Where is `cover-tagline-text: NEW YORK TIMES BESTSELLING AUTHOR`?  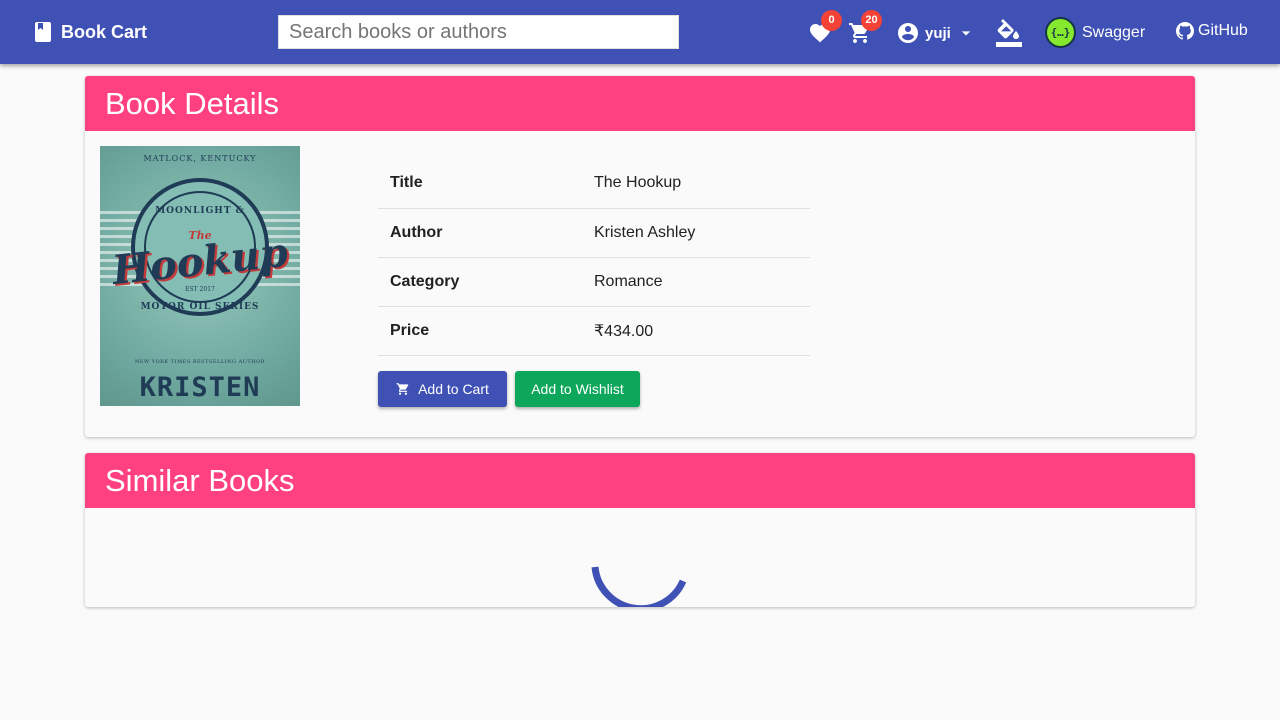
cover-tagline-text: NEW YORK TIMES BESTSELLING AUTHOR is located at coordinates (200, 362).